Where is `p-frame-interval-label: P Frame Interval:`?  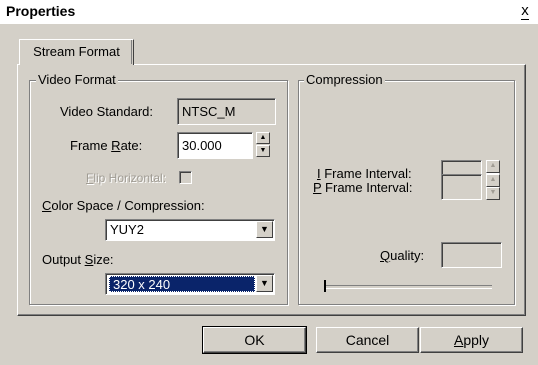
p-frame-interval-label: P Frame Interval: is located at coordinates (363, 187).